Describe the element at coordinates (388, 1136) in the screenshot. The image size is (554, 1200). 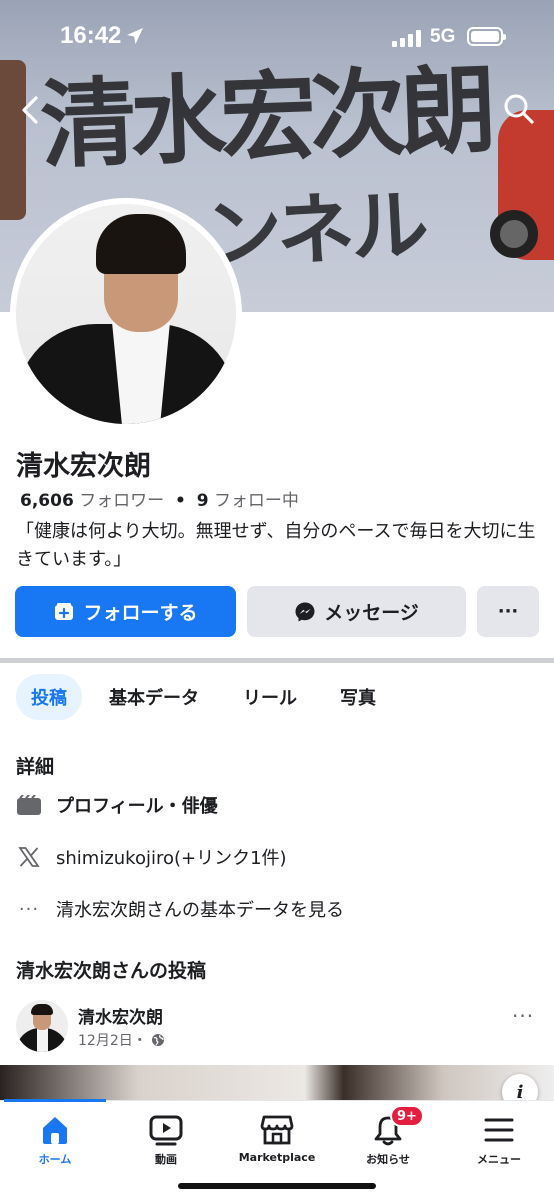
I see `nav-notifications: 9+ お知らせ` at that location.